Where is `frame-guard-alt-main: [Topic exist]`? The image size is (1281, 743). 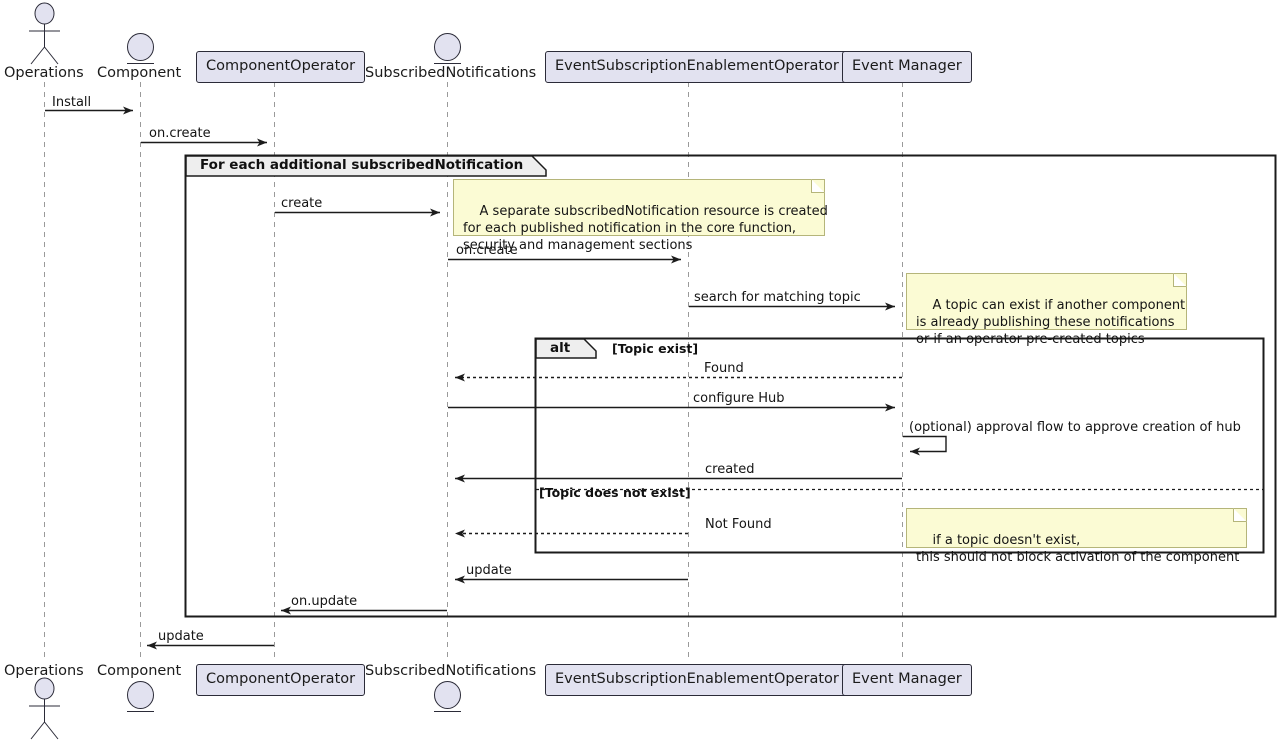 frame-guard-alt-main: [Topic exist] is located at coordinates (655, 348).